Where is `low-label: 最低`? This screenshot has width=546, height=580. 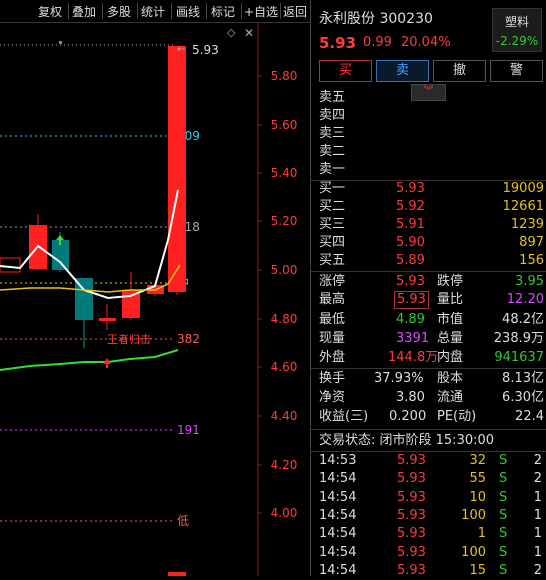 low-label: 最低 is located at coordinates (332, 319).